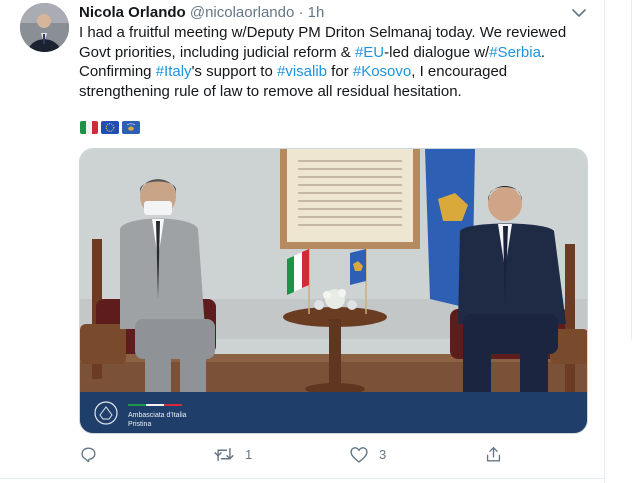  Describe the element at coordinates (132, 12) in the screenshot. I see `author-name: Nicola Orlando` at that location.